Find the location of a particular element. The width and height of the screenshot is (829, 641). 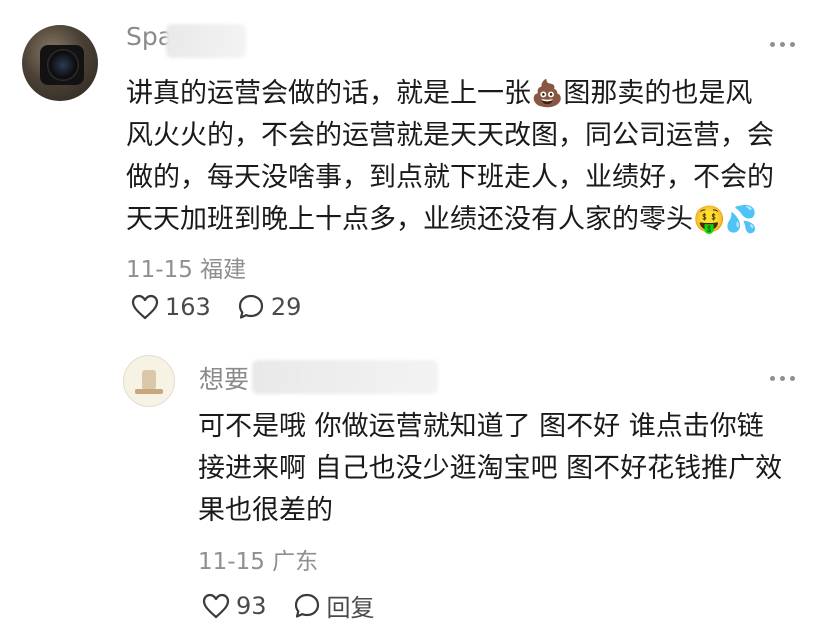

reply-meta: 11-15 广东 is located at coordinates (258, 559).